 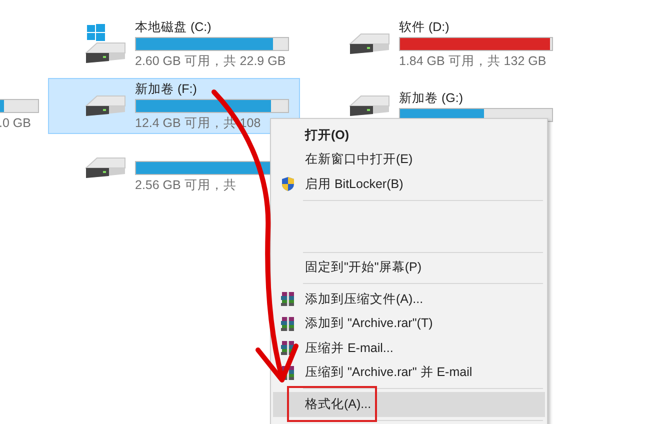 What do you see at coordinates (173, 27) in the screenshot?
I see `drive-name: 本地磁盘 (C:)` at bounding box center [173, 27].